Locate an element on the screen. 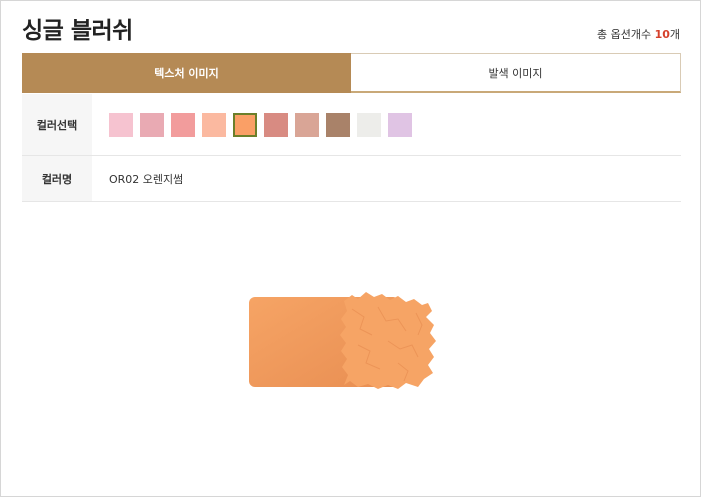 This screenshot has height=497, width=701. tab-texture-image: 텍스처 이미지 is located at coordinates (186, 73).